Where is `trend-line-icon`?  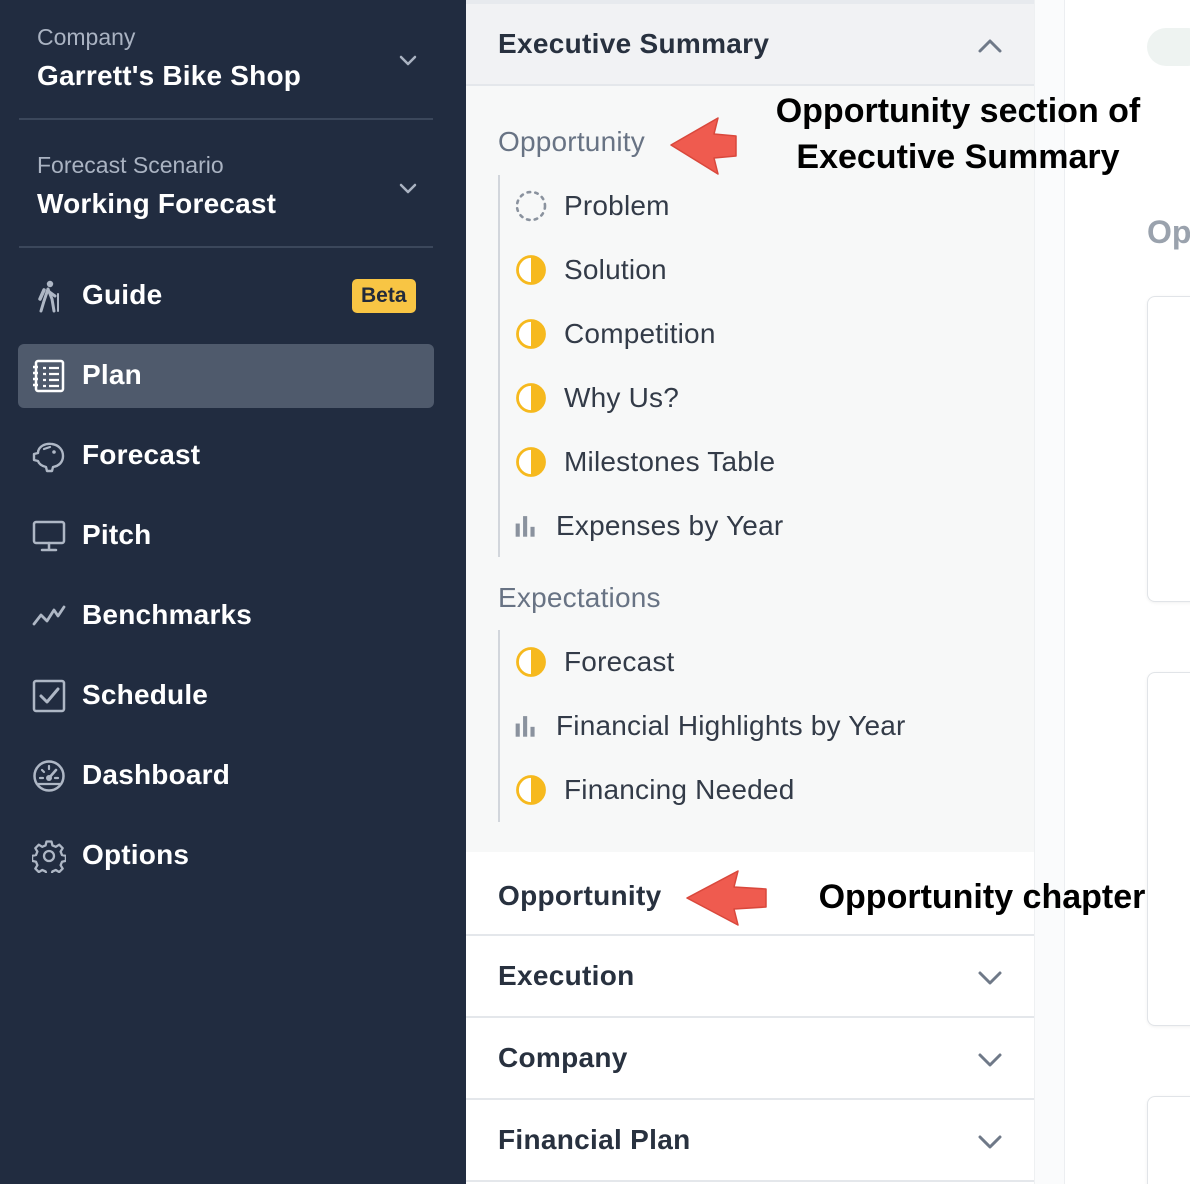 trend-line-icon is located at coordinates (49, 615).